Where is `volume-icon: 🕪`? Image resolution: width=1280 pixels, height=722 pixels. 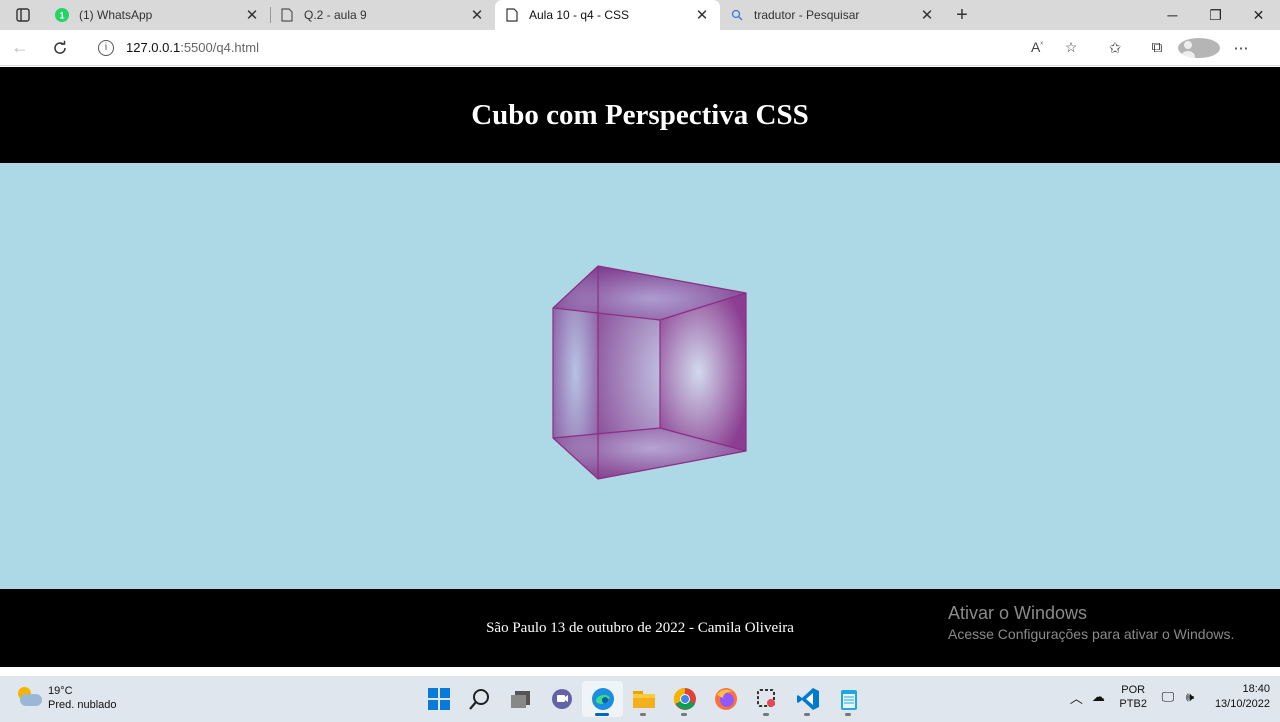 volume-icon: 🕪 is located at coordinates (1190, 697).